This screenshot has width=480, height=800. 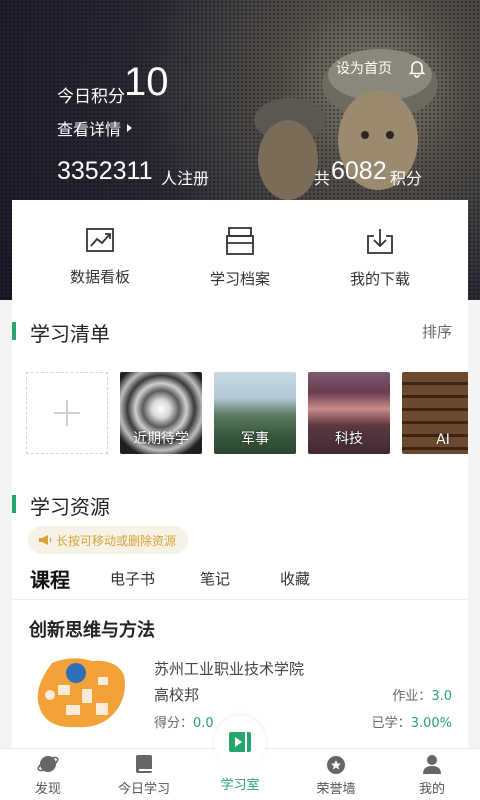 What do you see at coordinates (431, 723) in the screenshot?
I see `learned-value: 3.00%` at bounding box center [431, 723].